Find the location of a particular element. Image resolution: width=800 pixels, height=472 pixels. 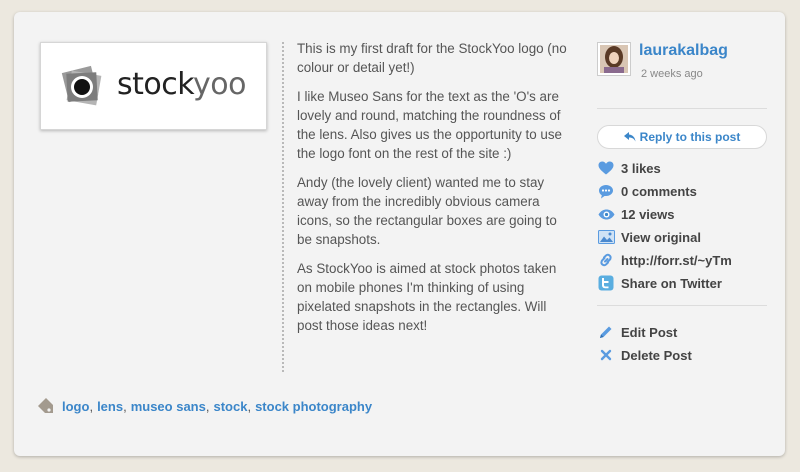

post-image: stockyoo is located at coordinates (153, 86).